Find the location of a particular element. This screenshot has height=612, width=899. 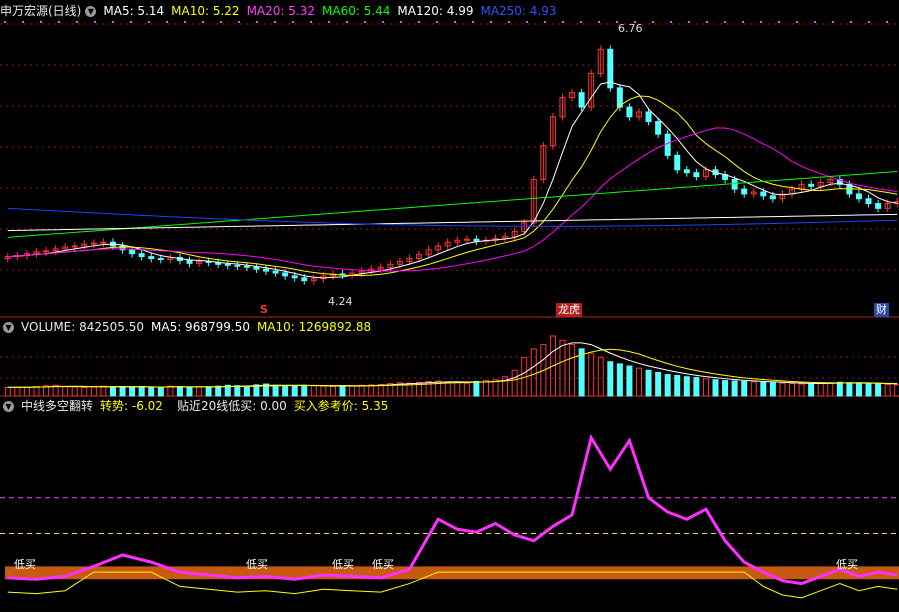

volume-ma5-legend: MA5: 968799.50 is located at coordinates (200, 327).